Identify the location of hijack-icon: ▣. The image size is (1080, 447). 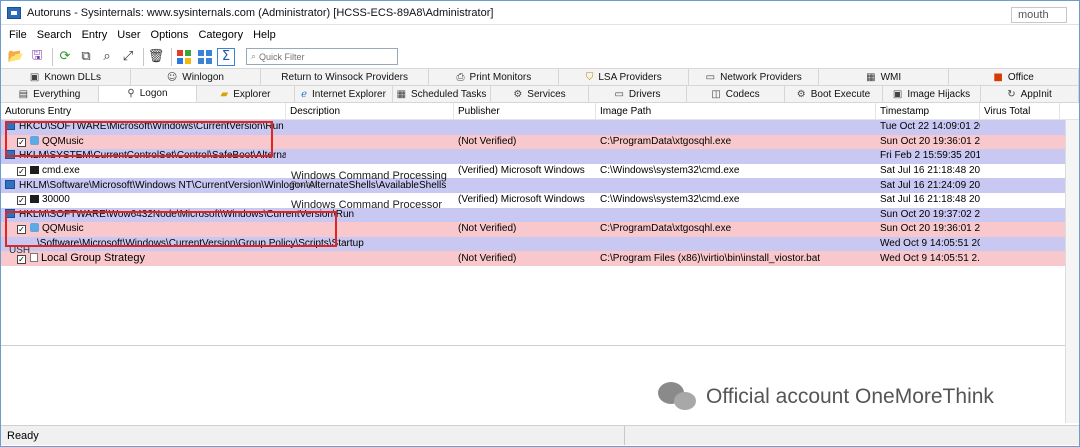
(897, 94).